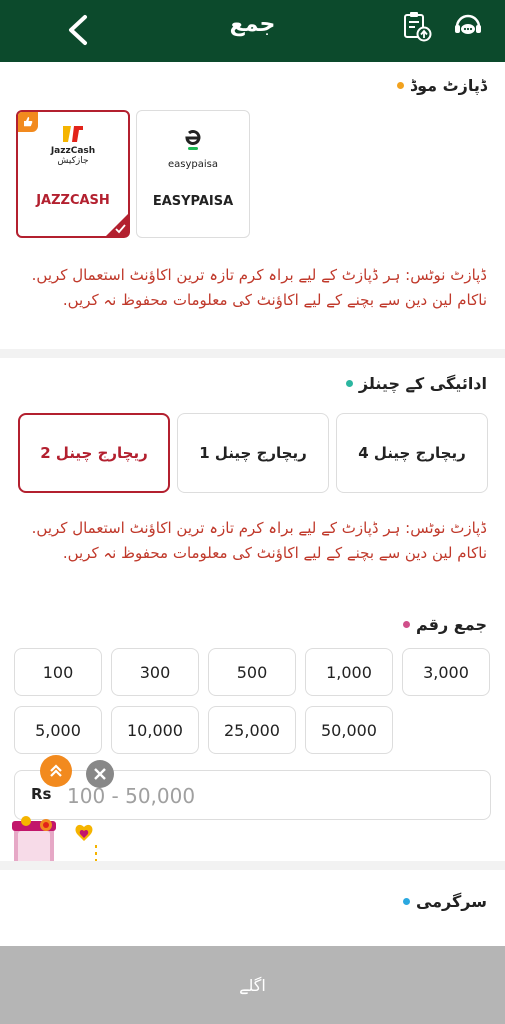  I want to click on amount-preset-50000: 50,000, so click(349, 730).